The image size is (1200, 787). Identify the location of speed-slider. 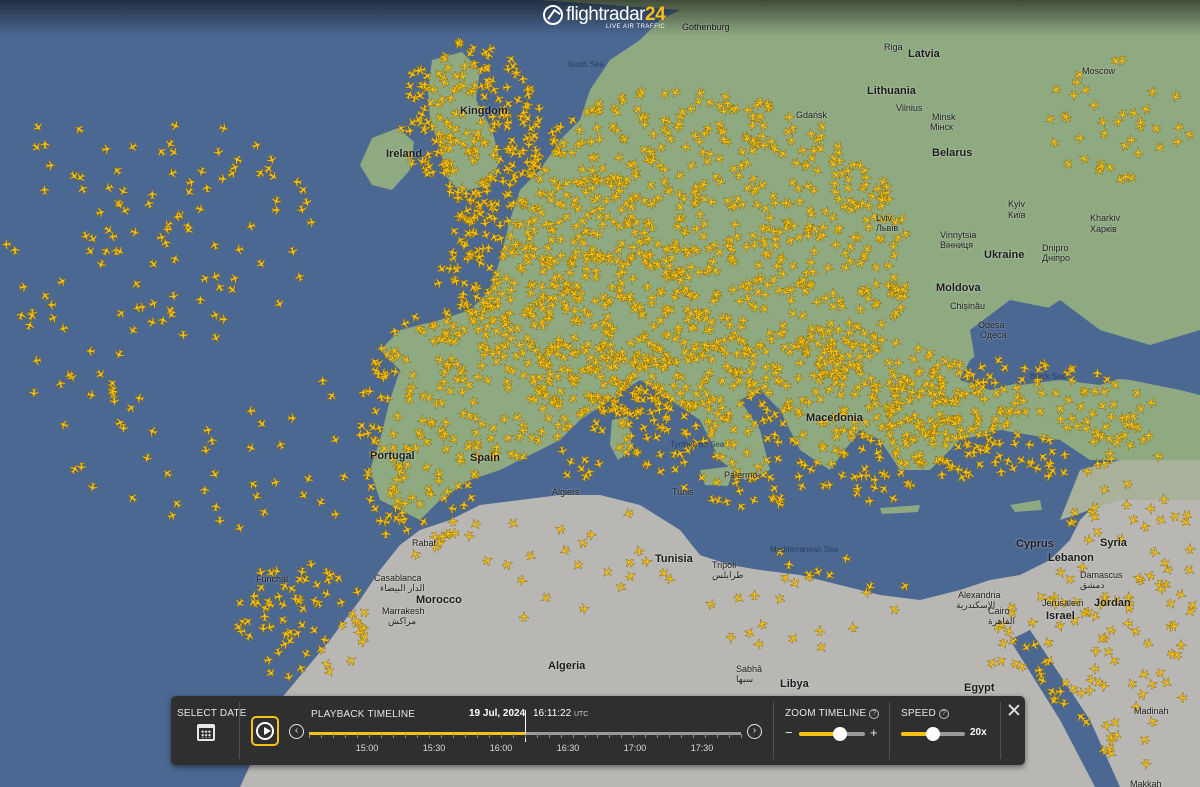
(933, 734).